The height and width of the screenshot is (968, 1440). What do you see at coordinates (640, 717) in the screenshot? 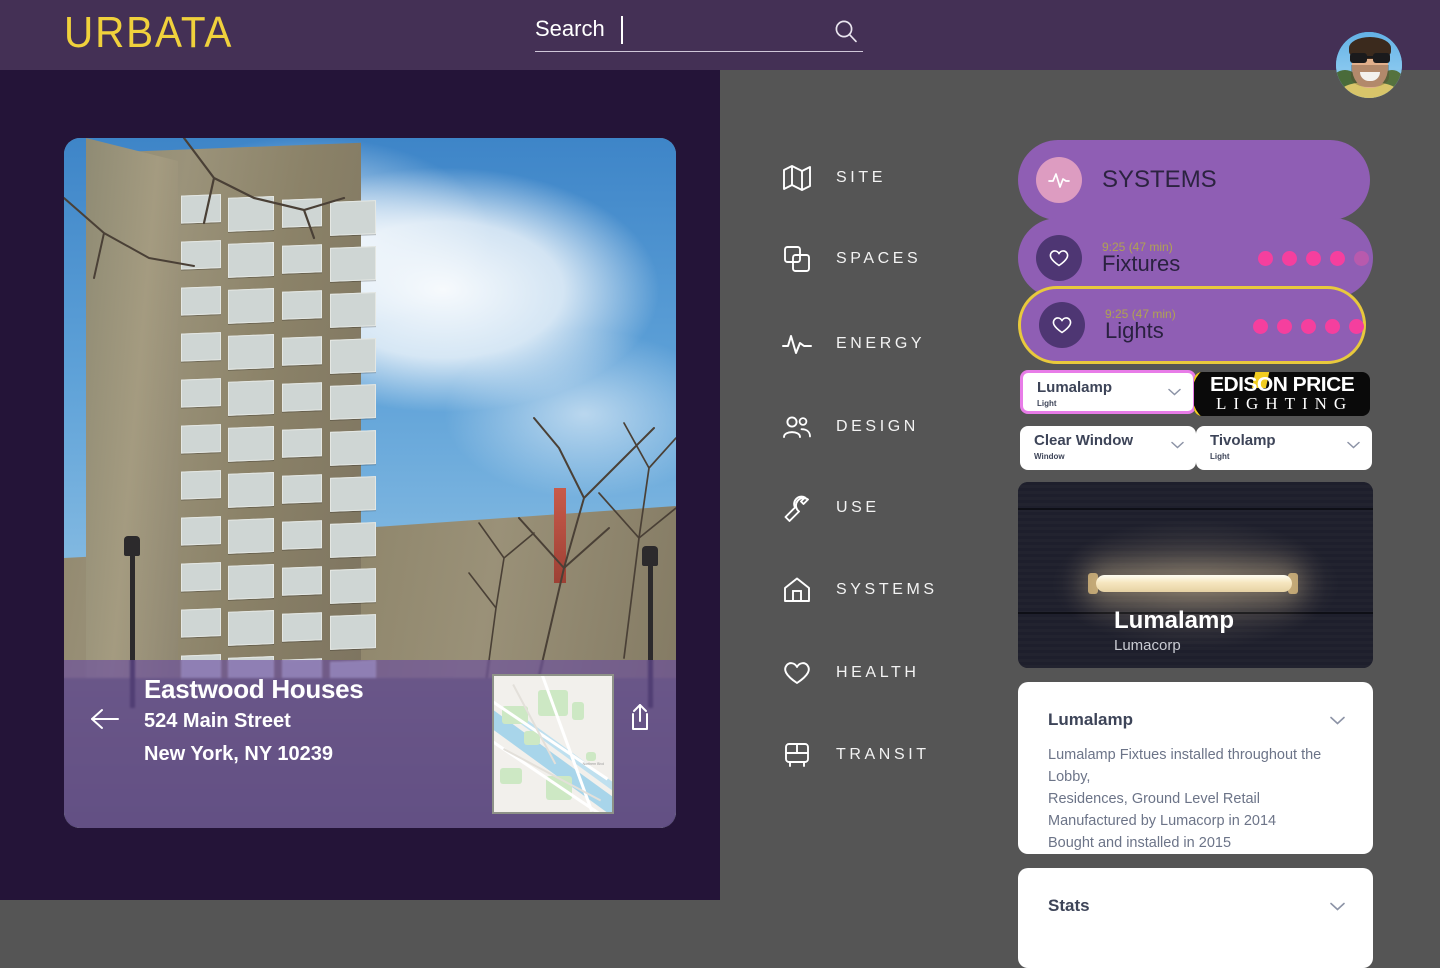
I see `share-icon` at bounding box center [640, 717].